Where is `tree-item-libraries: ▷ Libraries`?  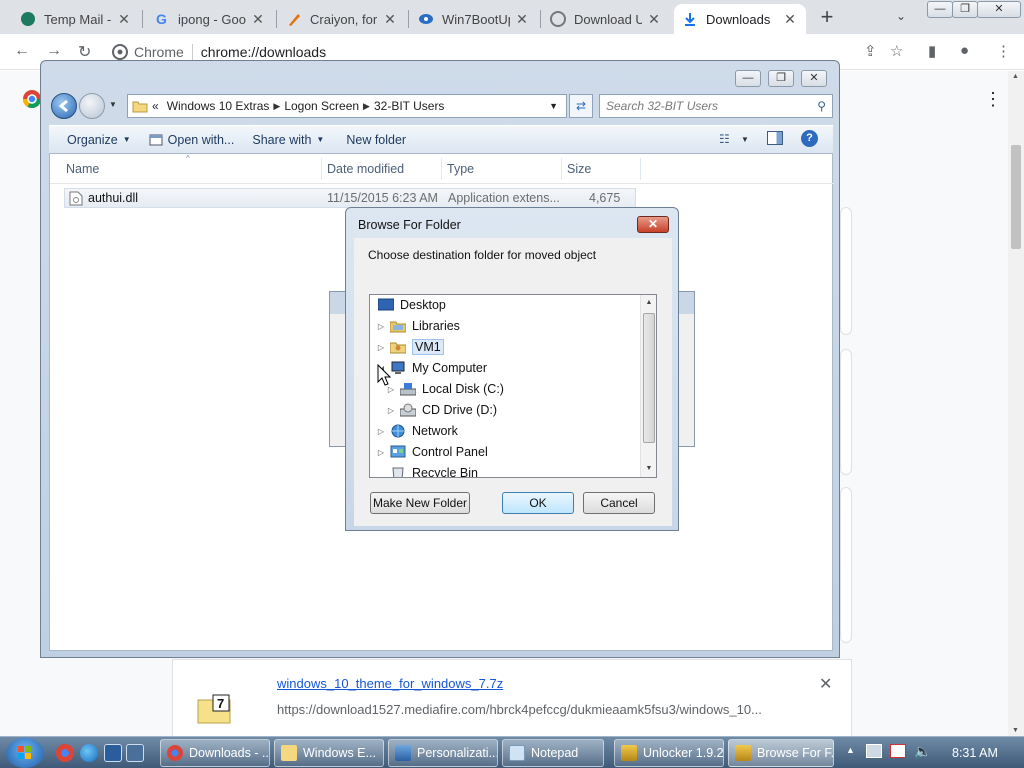 tree-item-libraries: ▷ Libraries is located at coordinates (418, 326).